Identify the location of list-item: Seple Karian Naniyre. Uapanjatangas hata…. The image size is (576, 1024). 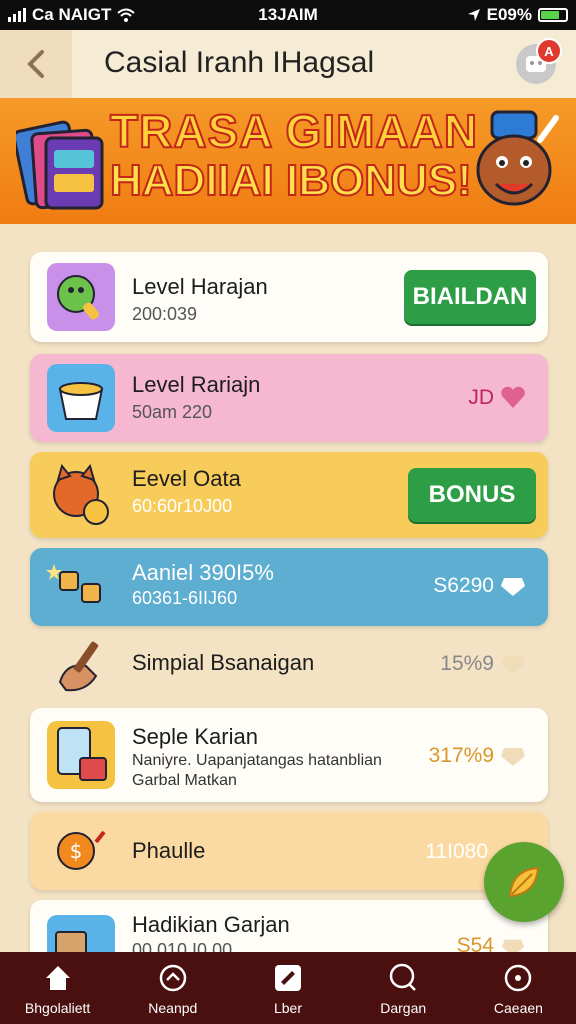
(289, 755).